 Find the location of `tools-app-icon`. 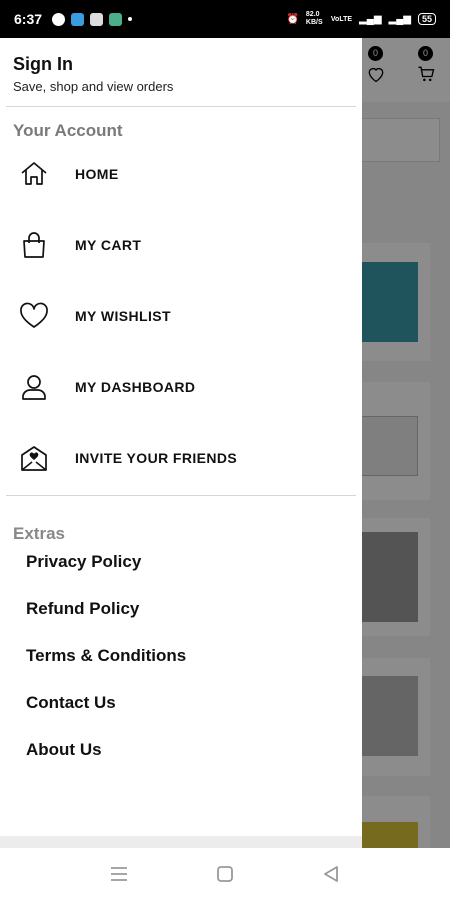

tools-app-icon is located at coordinates (97, 19).